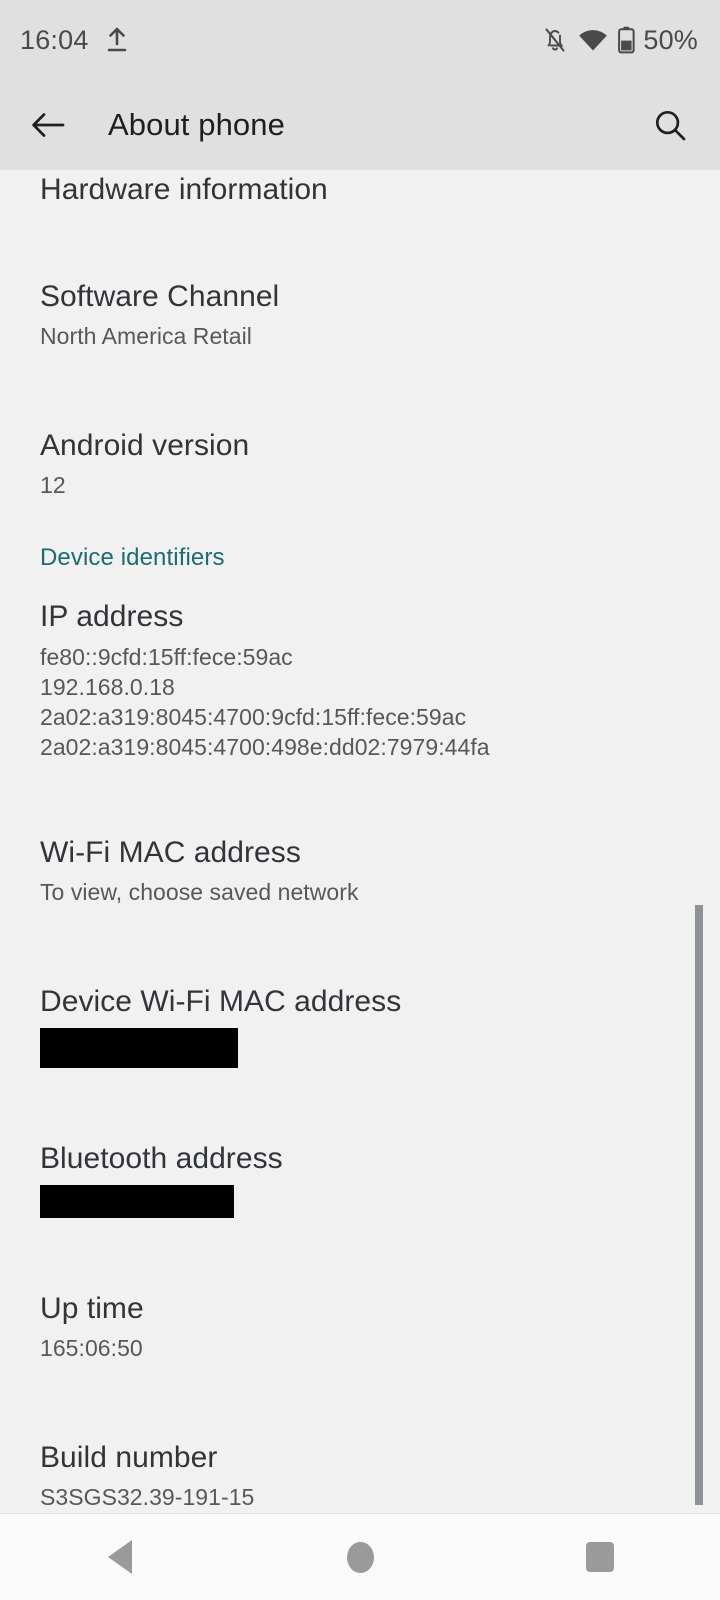 This screenshot has height=1600, width=720. What do you see at coordinates (92, 1308) in the screenshot?
I see `preference-title: Up time` at bounding box center [92, 1308].